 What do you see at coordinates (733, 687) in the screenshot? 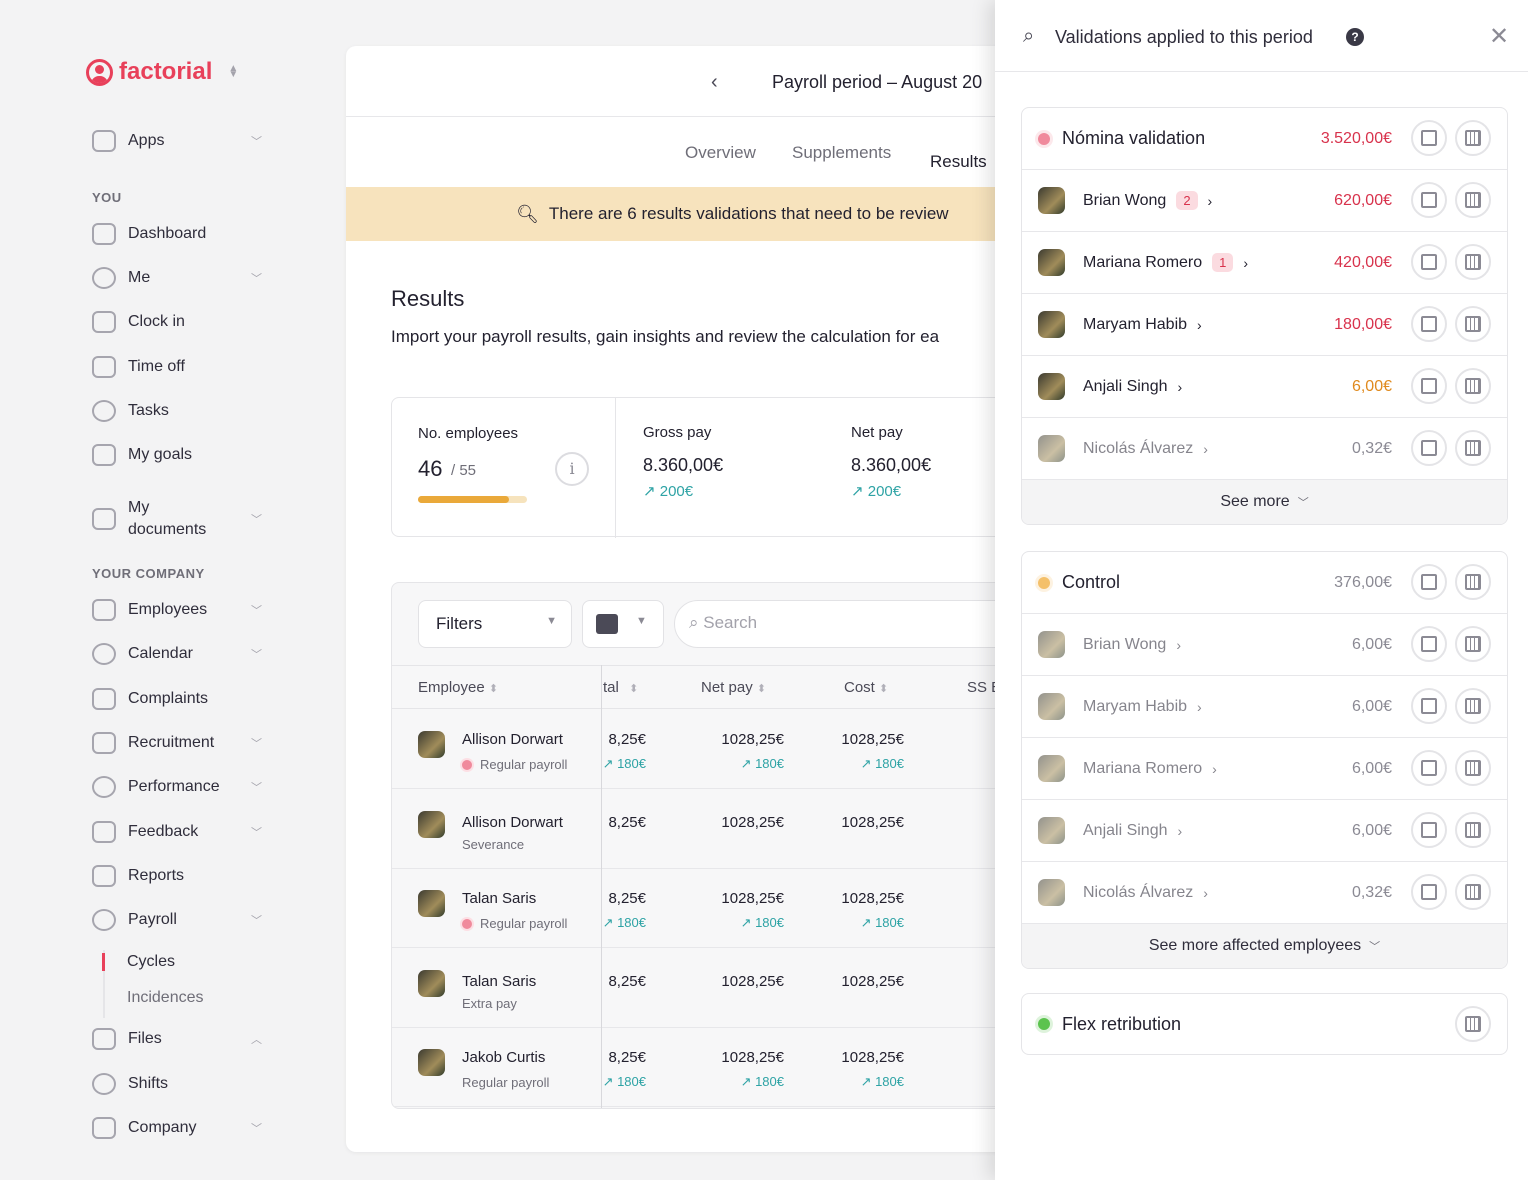
I see `column-net-pay: Net pay ⬍` at bounding box center [733, 687].